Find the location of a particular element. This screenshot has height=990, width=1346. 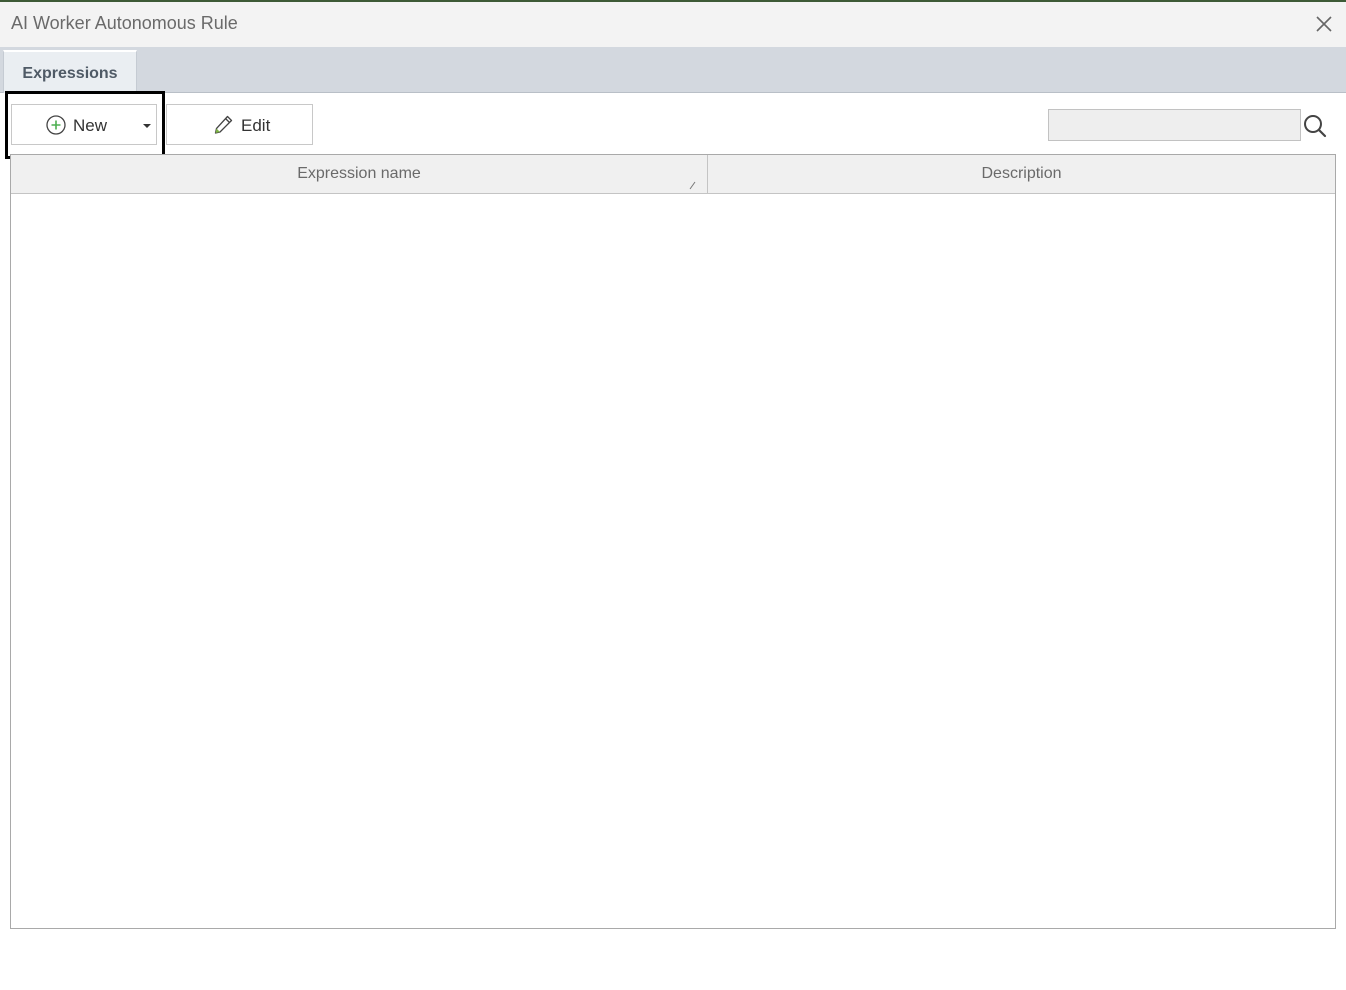

new-button: New is located at coordinates (84, 124).